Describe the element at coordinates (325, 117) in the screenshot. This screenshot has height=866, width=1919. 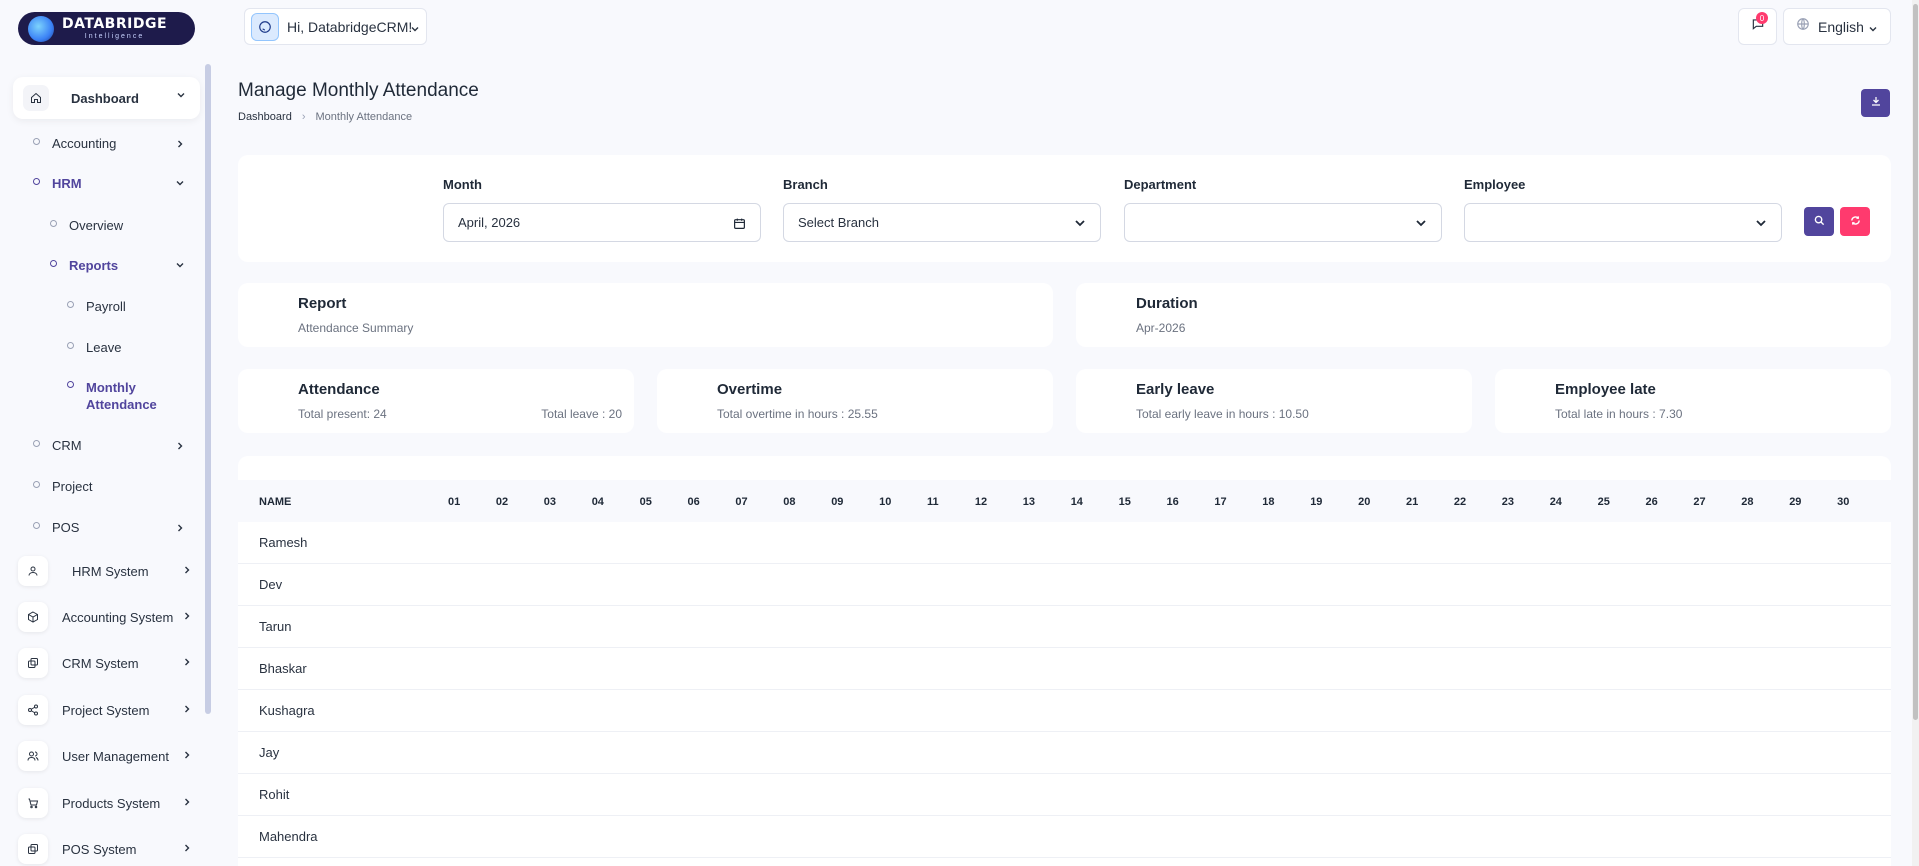
I see `breadcrumb: Dashboard › Monthly Attendance` at that location.